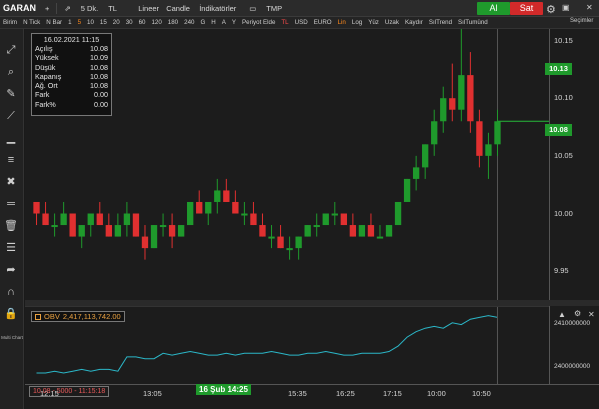 This screenshot has width=599, height=409. I want to click on zoom-icon: ⌕, so click(11, 72).